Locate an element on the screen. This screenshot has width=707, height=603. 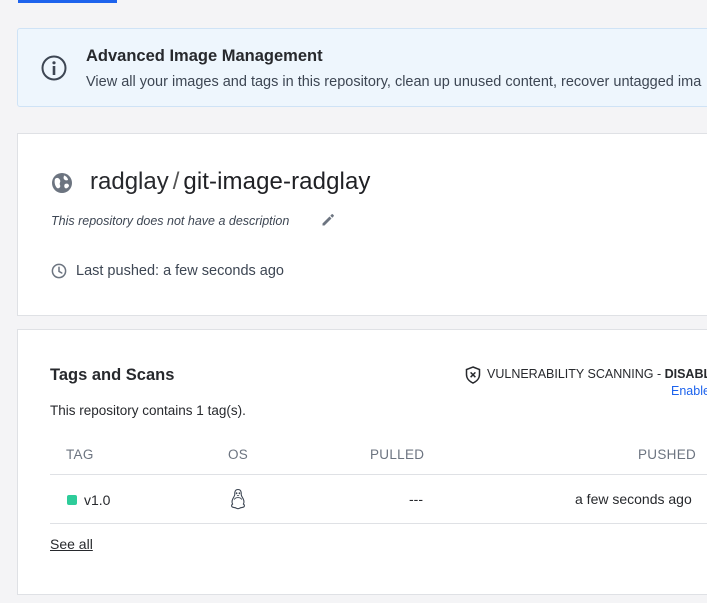
tag-count-text: This repository contains 1 tag(s). is located at coordinates (148, 410).